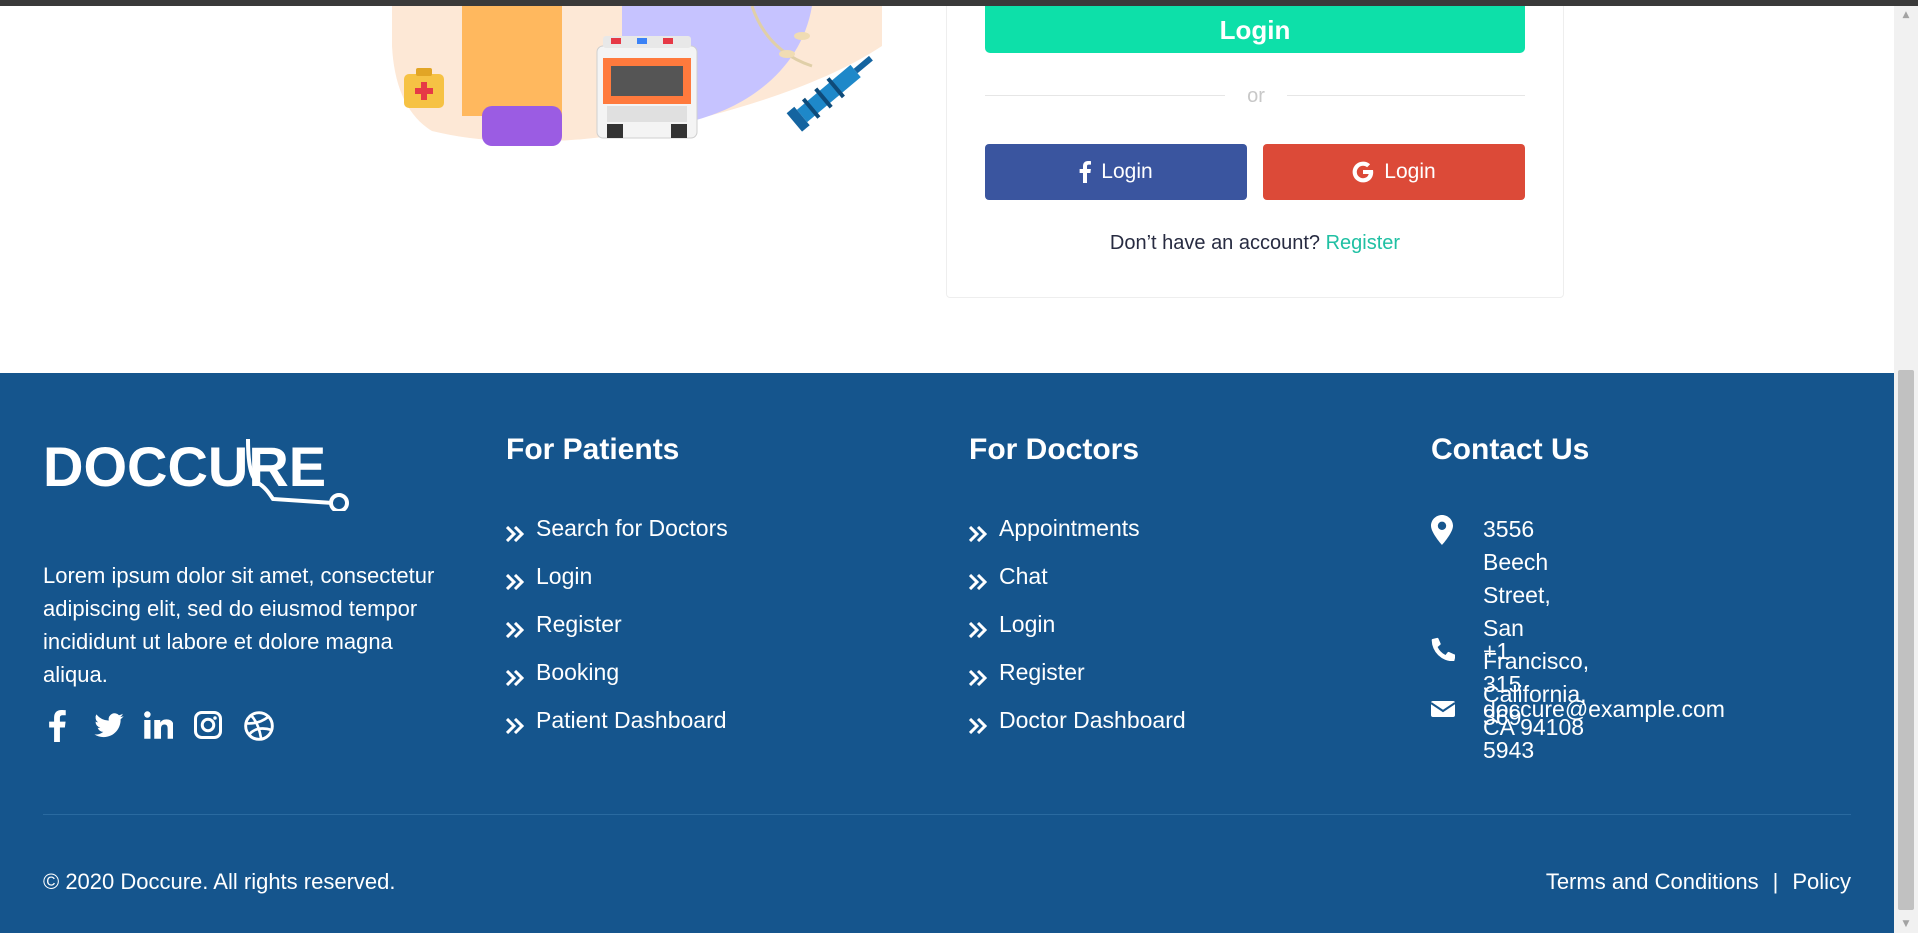  What do you see at coordinates (1054, 449) in the screenshot?
I see `for-doctors-title: For Doctors` at bounding box center [1054, 449].